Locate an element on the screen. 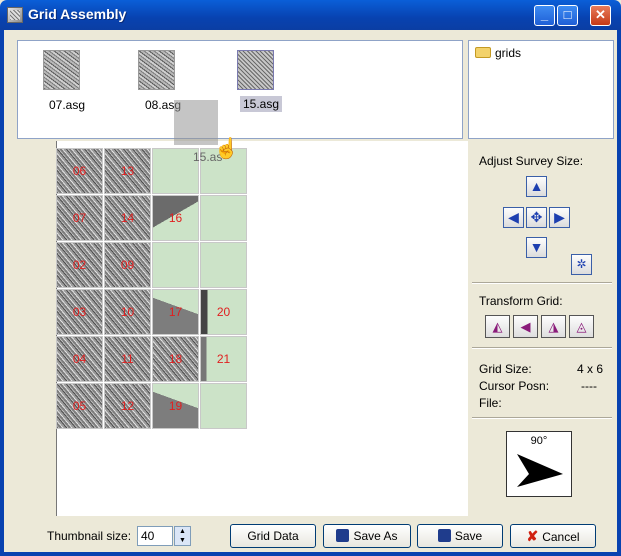 This screenshot has width=621, height=556. compass-arrow-icon is located at coordinates (540, 470).